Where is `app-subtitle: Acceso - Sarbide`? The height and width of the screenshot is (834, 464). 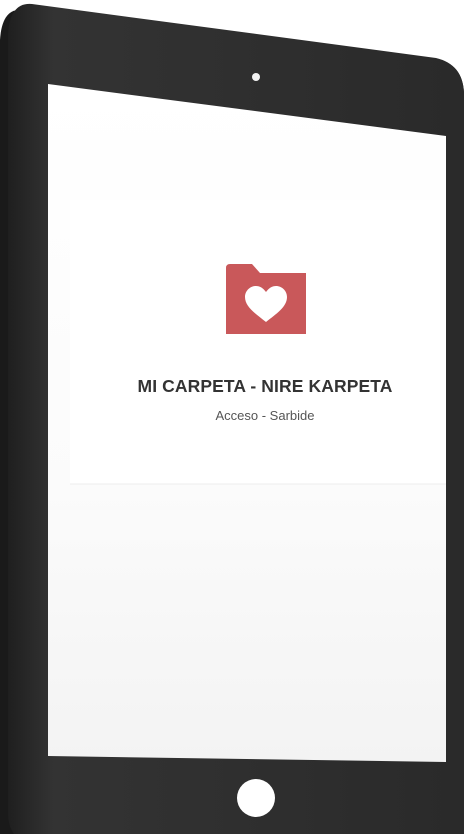
app-subtitle: Acceso - Sarbide is located at coordinates (265, 415).